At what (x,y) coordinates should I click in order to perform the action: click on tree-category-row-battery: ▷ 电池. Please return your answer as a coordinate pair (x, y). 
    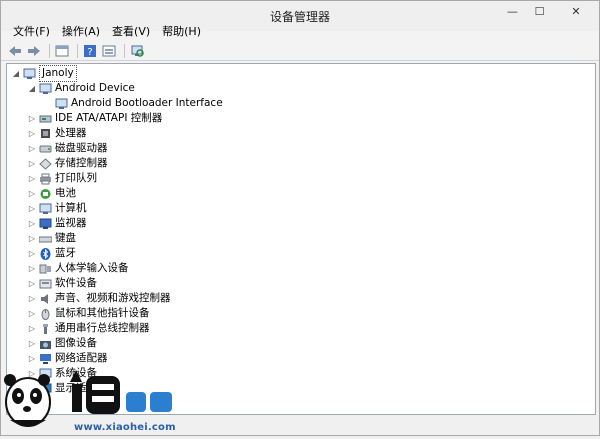
    Looking at the image, I should click on (301, 193).